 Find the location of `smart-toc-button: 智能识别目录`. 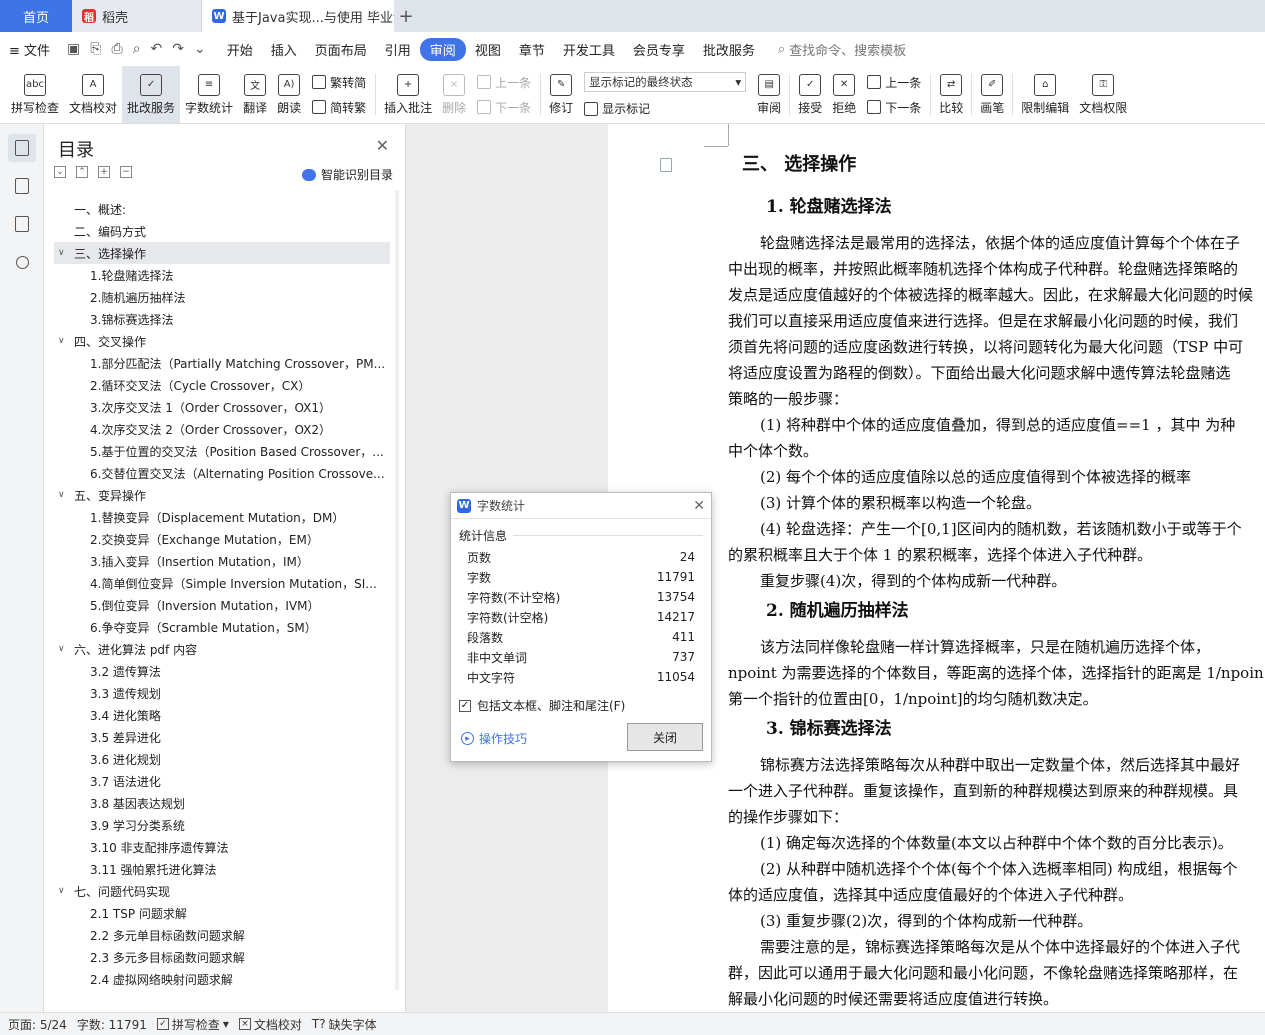

smart-toc-button: 智能识别目录 is located at coordinates (347, 174).